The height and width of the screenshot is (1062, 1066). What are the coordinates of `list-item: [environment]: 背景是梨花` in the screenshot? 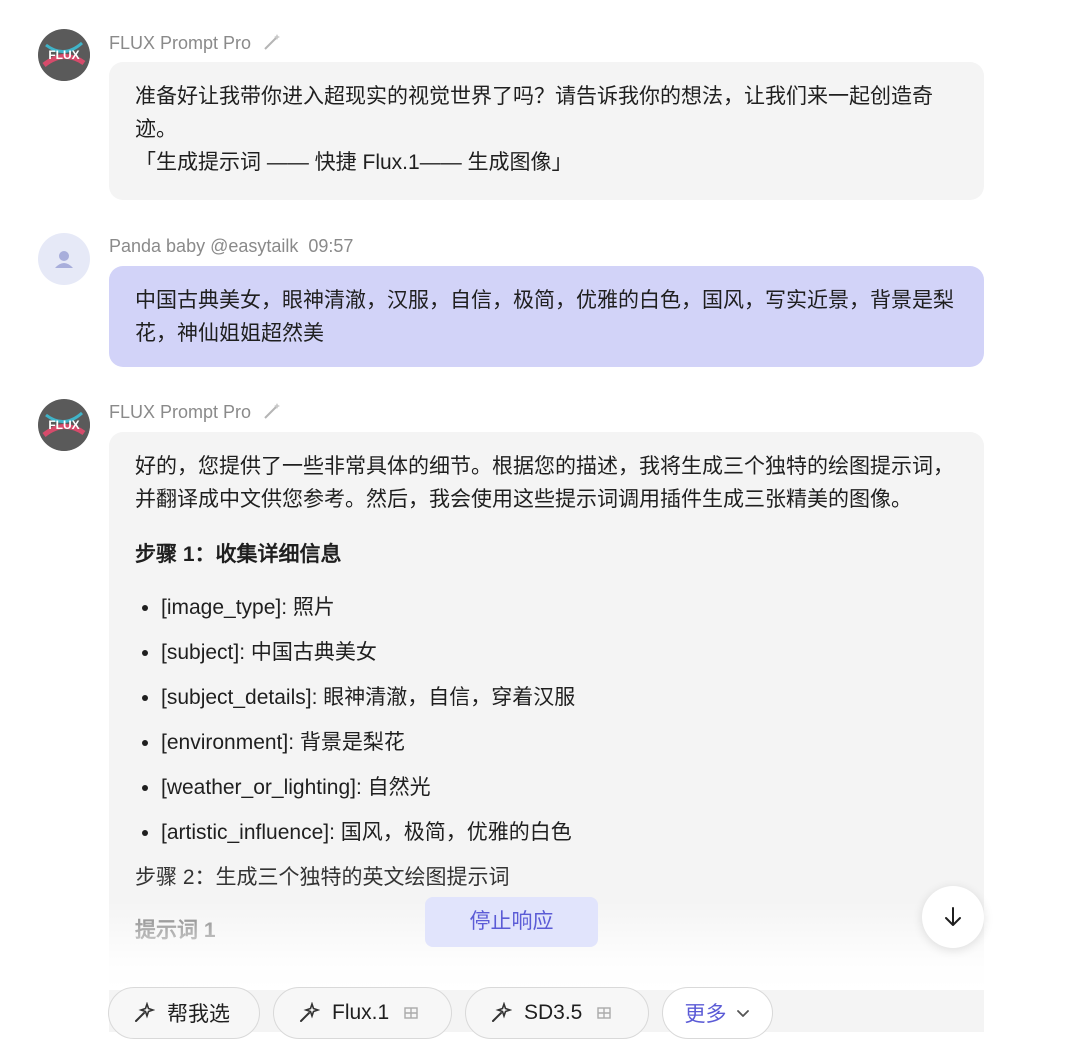 It's located at (559, 742).